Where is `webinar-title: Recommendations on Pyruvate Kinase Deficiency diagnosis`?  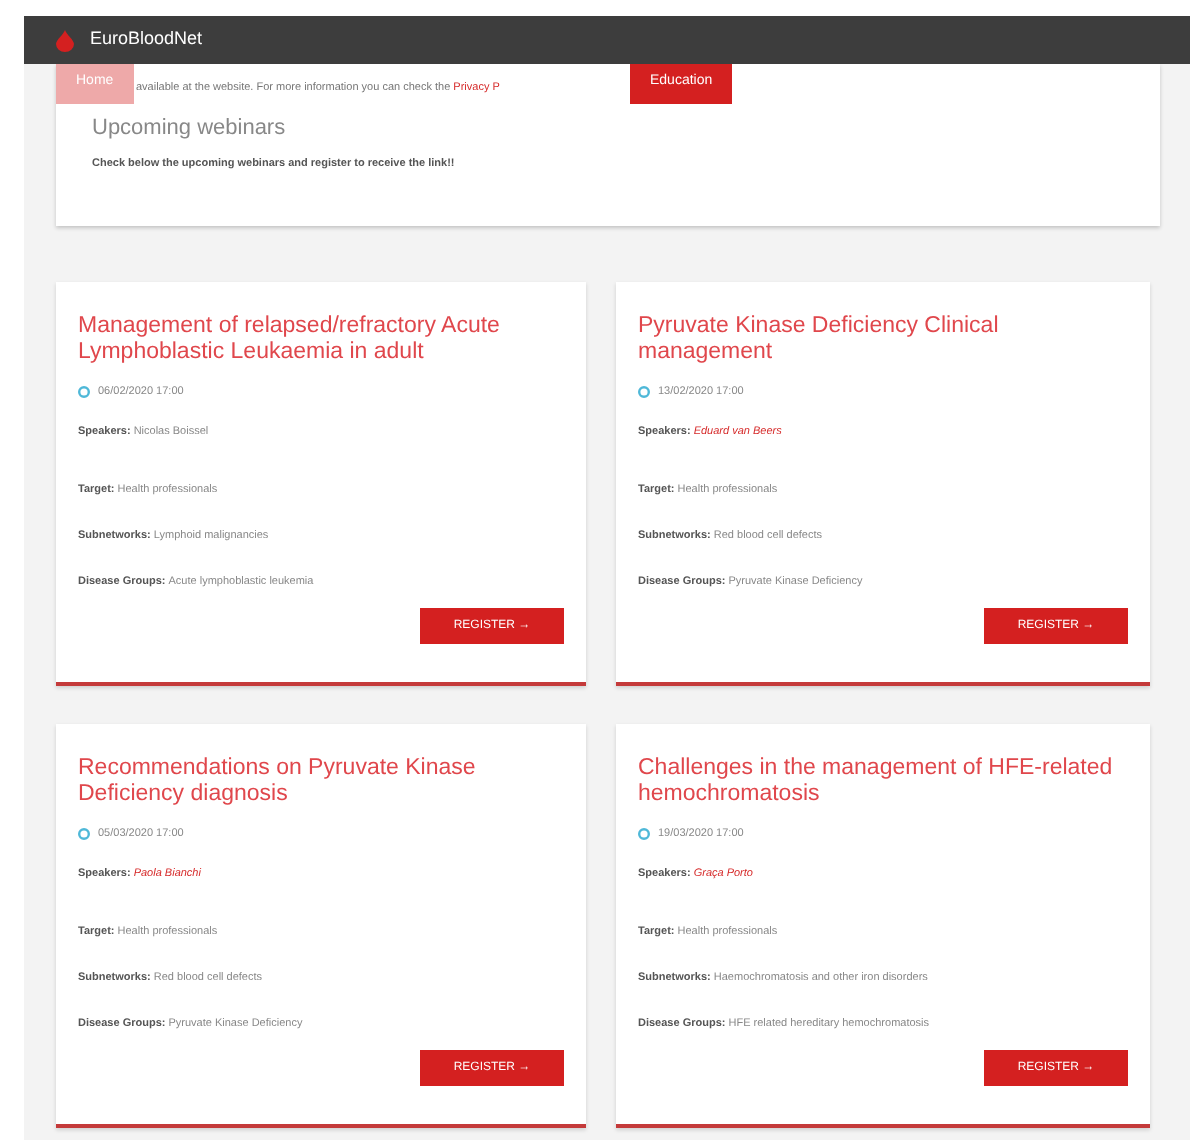
webinar-title: Recommendations on Pyruvate Kinase Deficiency diagnosis is located at coordinates (321, 784).